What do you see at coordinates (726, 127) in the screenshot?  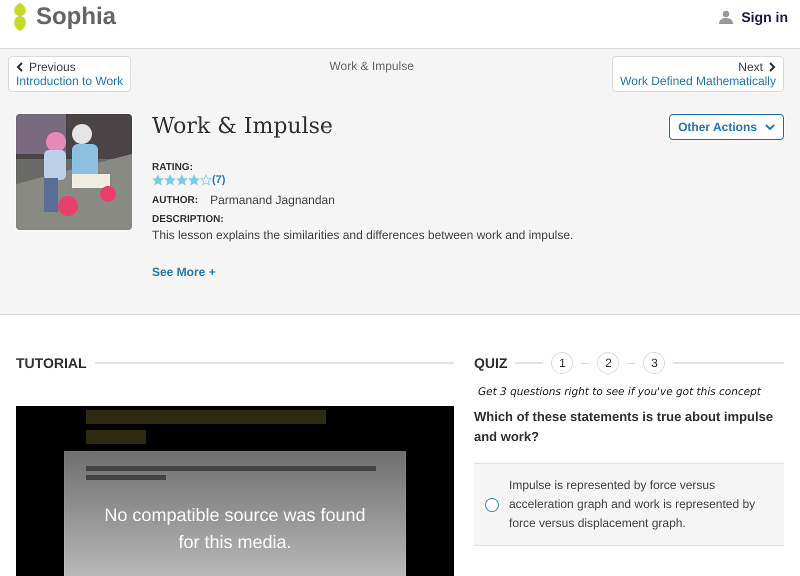 I see `other-actions-button: Other Actions` at bounding box center [726, 127].